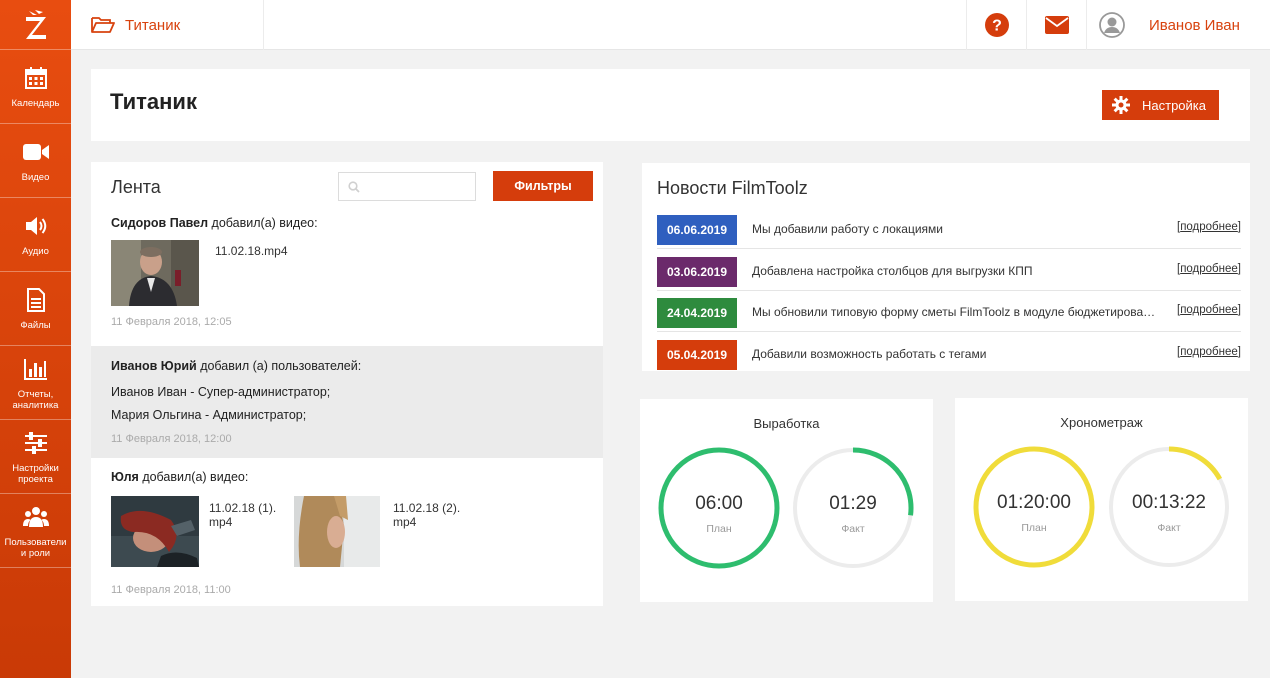 The height and width of the screenshot is (678, 1270). What do you see at coordinates (426, 515) in the screenshot?
I see `video-file-name: 11.02.18 (2). mp4` at bounding box center [426, 515].